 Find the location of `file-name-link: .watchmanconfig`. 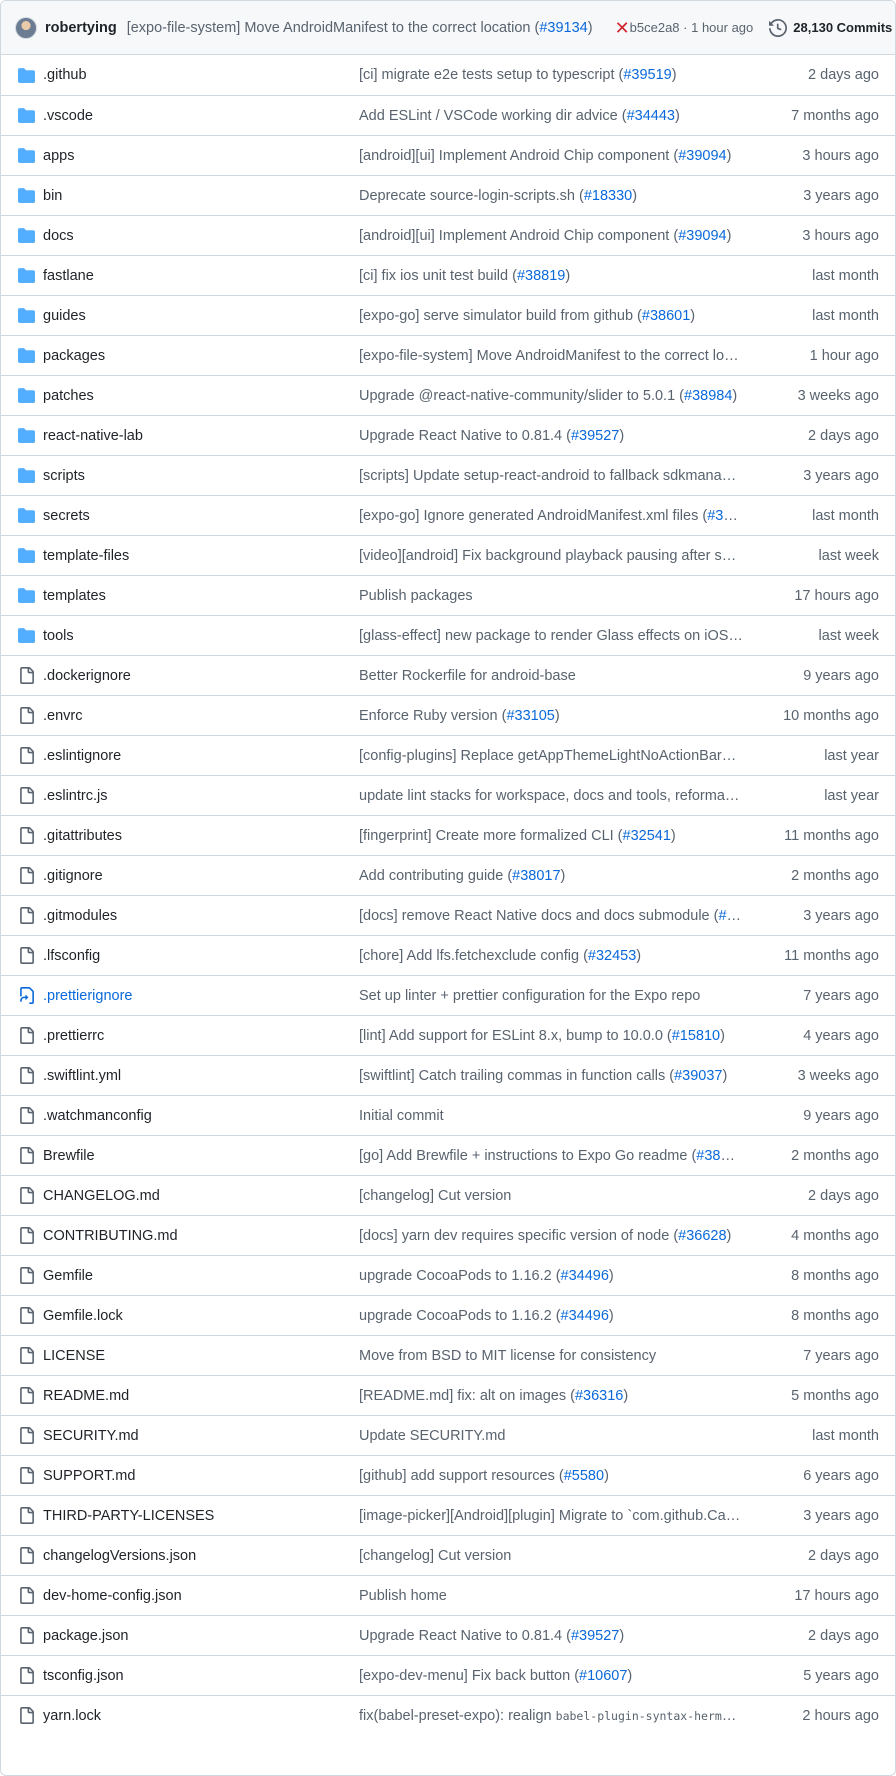

file-name-link: .watchmanconfig is located at coordinates (201, 1116).